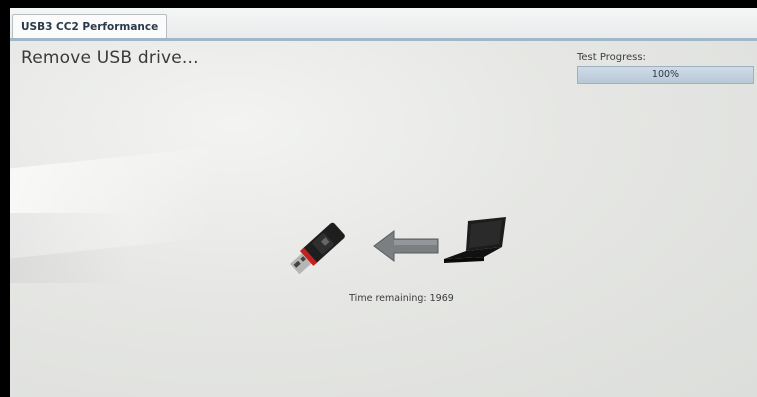 This screenshot has height=397, width=757. I want to click on progress-bar: 100%, so click(665, 75).